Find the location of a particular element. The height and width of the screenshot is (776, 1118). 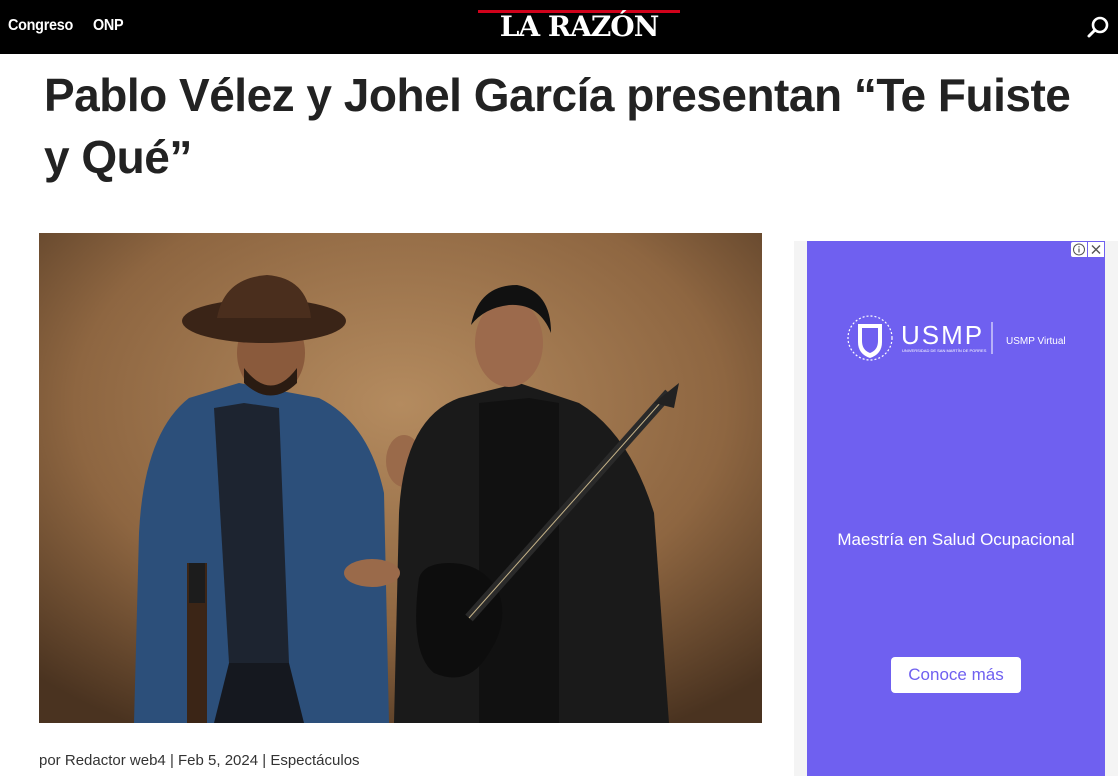

ad-message: Maestría en Salud Ocupacional is located at coordinates (956, 539).